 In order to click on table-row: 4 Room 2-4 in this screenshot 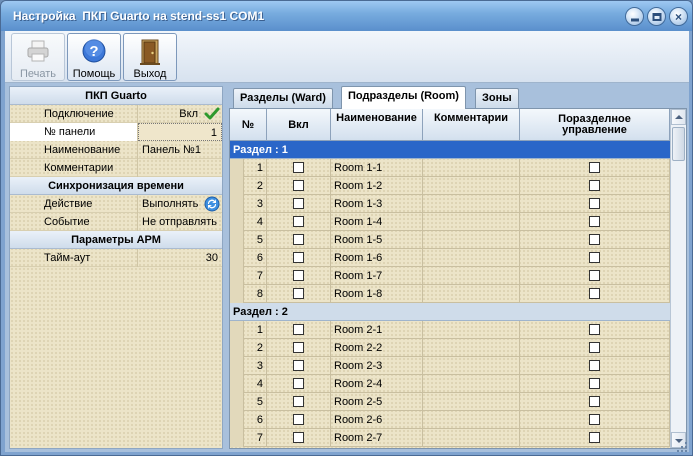, I will do `click(450, 384)`.